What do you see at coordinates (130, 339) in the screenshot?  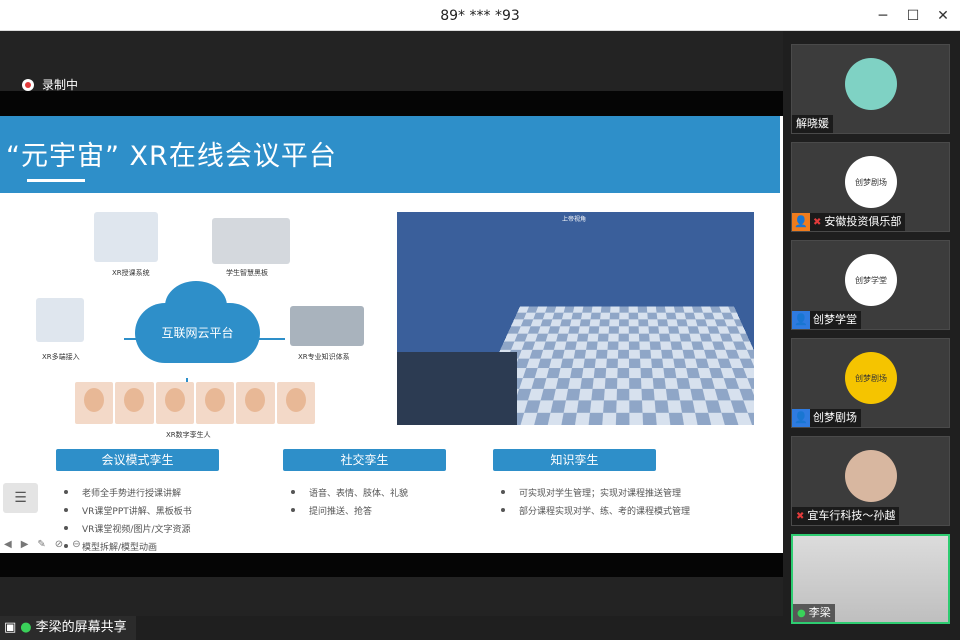 I see `arrow-left` at bounding box center [130, 339].